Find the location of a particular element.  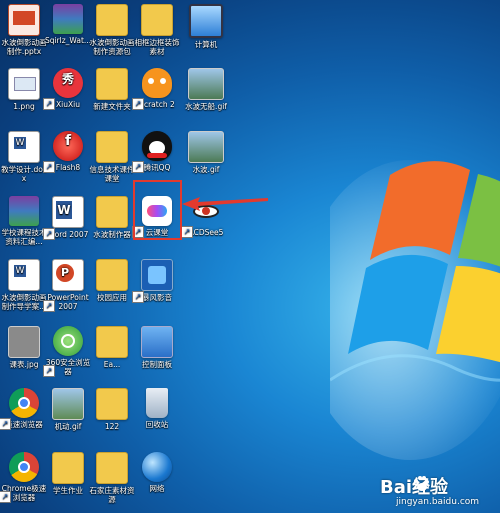

png-file-icon is located at coordinates (24, 84).